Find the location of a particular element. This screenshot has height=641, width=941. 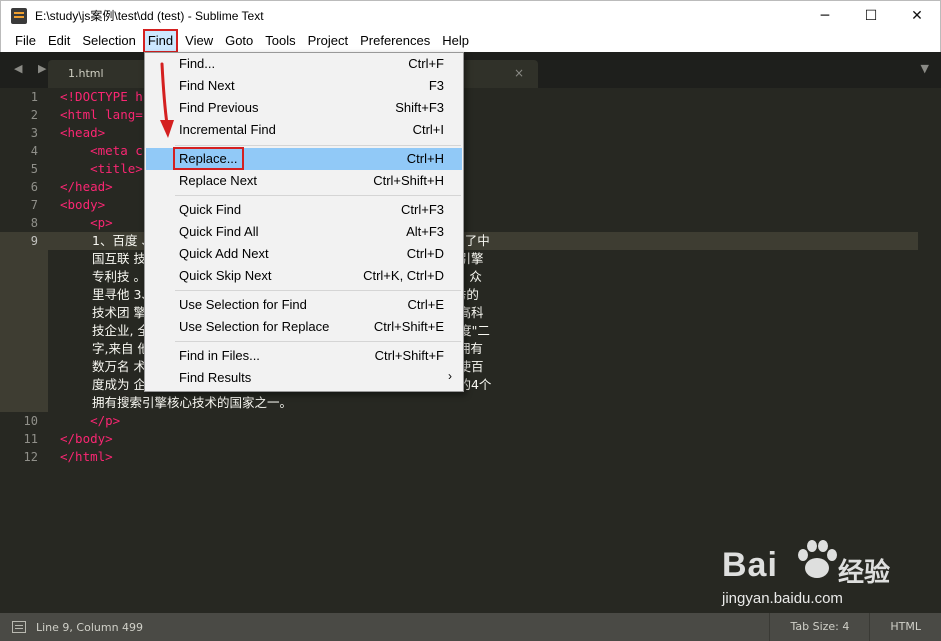

tab-close-icon: × is located at coordinates (519, 73).